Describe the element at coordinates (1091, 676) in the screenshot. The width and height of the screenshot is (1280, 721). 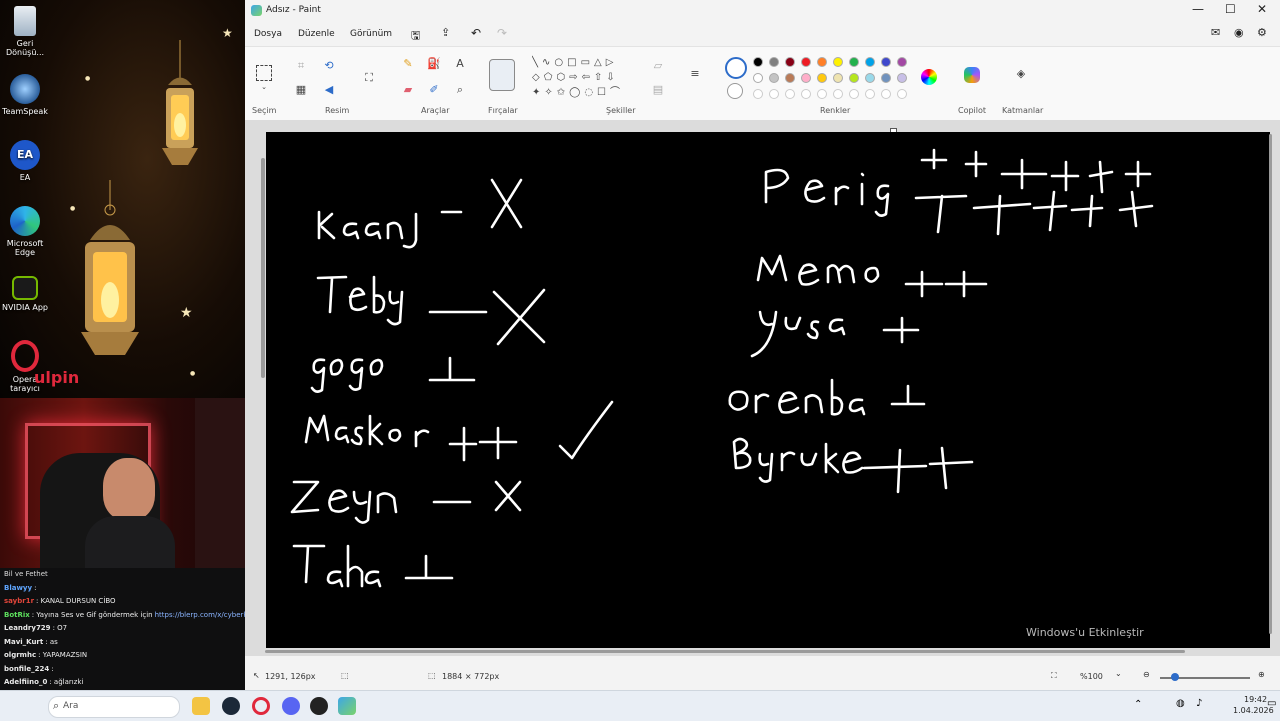
I see `zoom-select: %100` at that location.